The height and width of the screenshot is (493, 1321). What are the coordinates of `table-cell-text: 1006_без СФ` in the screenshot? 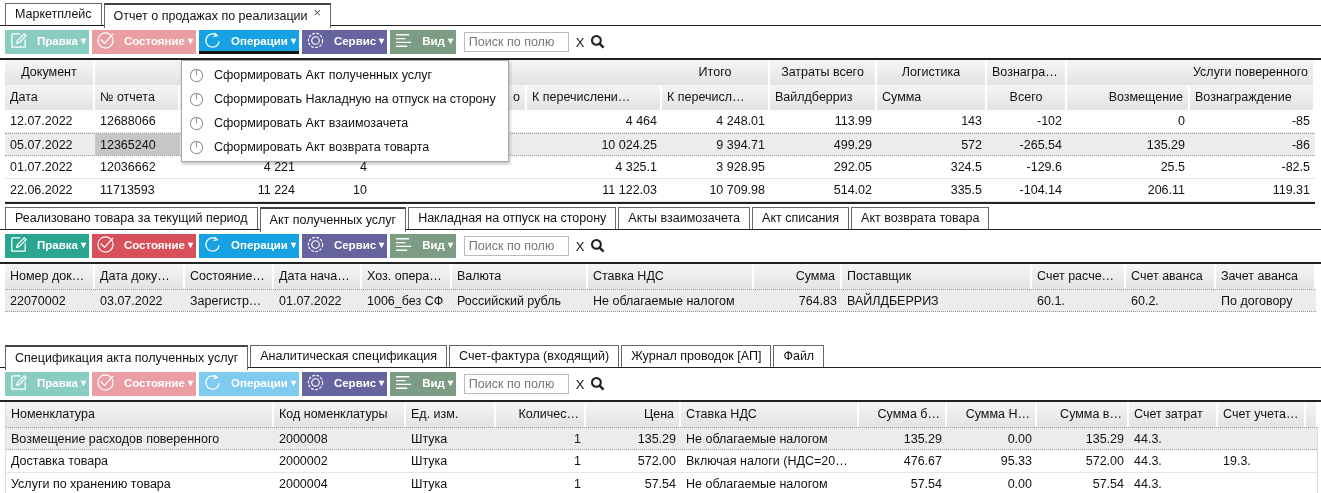 It's located at (405, 301).